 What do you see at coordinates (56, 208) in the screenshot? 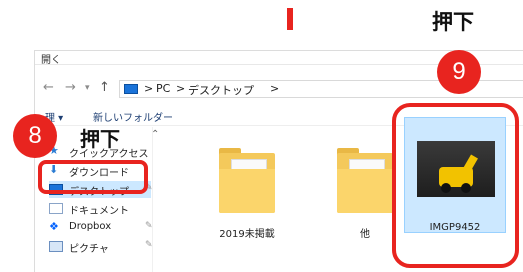
I see `document-icon` at bounding box center [56, 208].